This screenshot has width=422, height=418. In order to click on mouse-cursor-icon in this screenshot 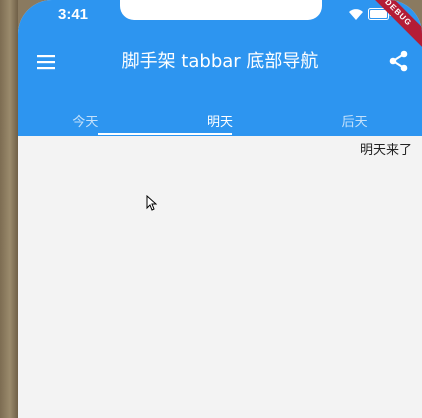, I will do `click(151, 203)`.